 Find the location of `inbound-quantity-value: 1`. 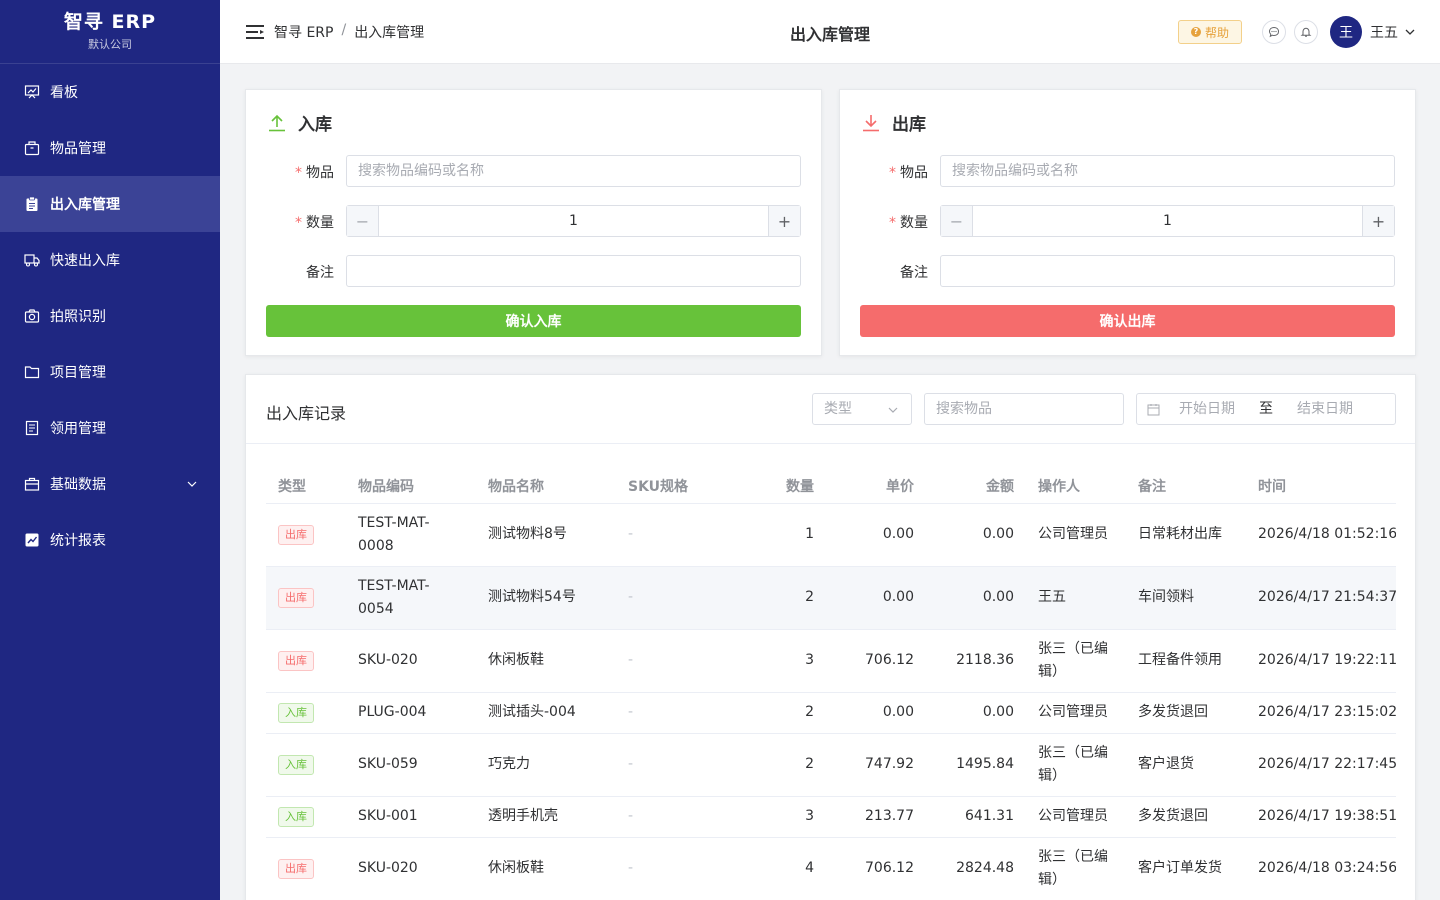

inbound-quantity-value: 1 is located at coordinates (573, 221).